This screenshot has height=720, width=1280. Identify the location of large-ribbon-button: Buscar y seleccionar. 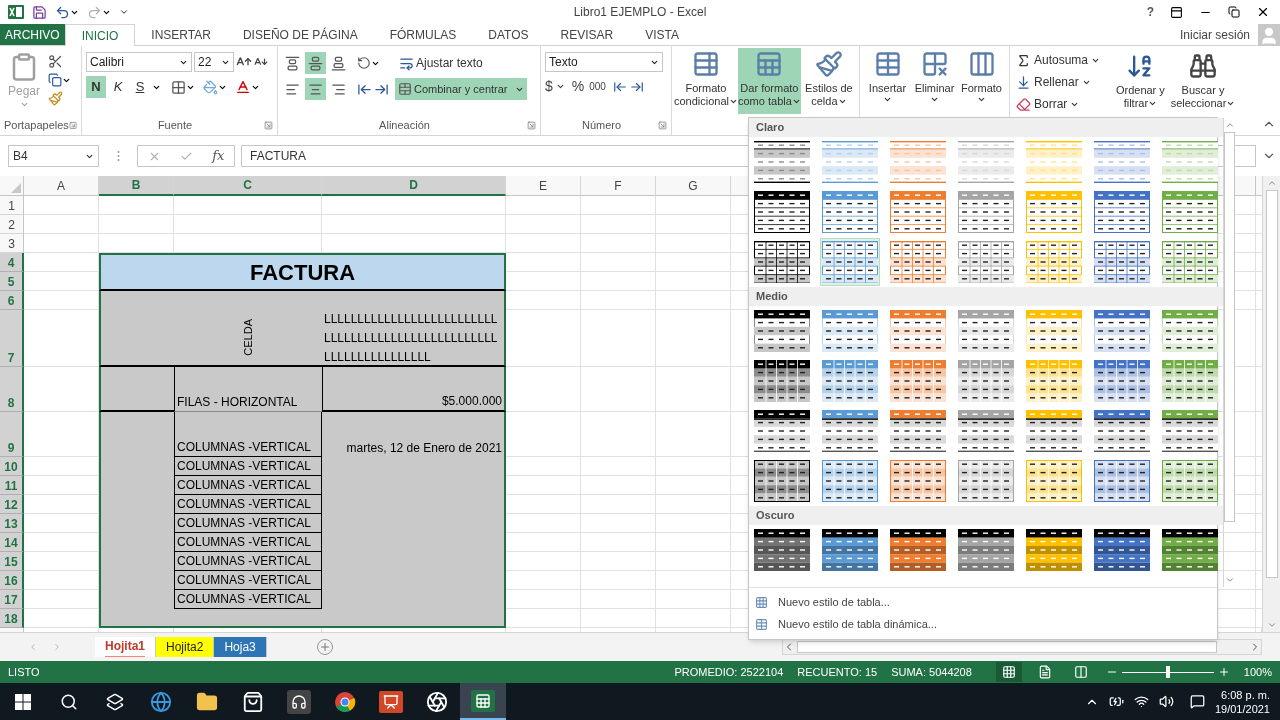
(1203, 82).